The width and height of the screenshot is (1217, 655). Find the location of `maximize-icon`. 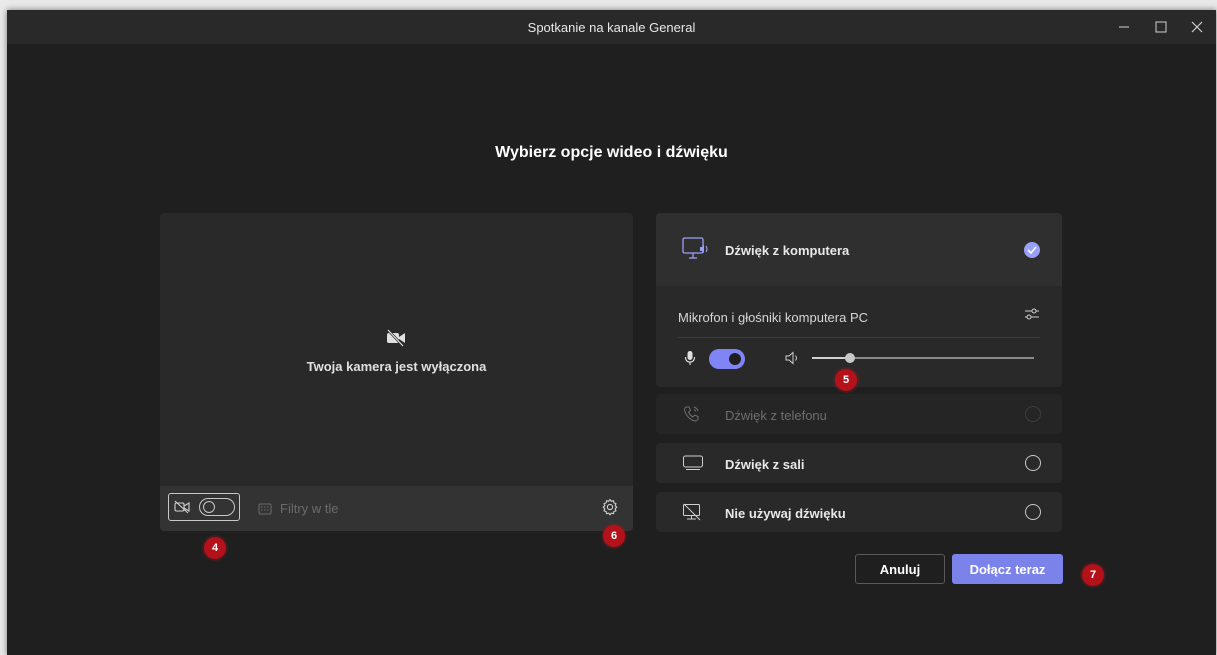

maximize-icon is located at coordinates (1161, 27).